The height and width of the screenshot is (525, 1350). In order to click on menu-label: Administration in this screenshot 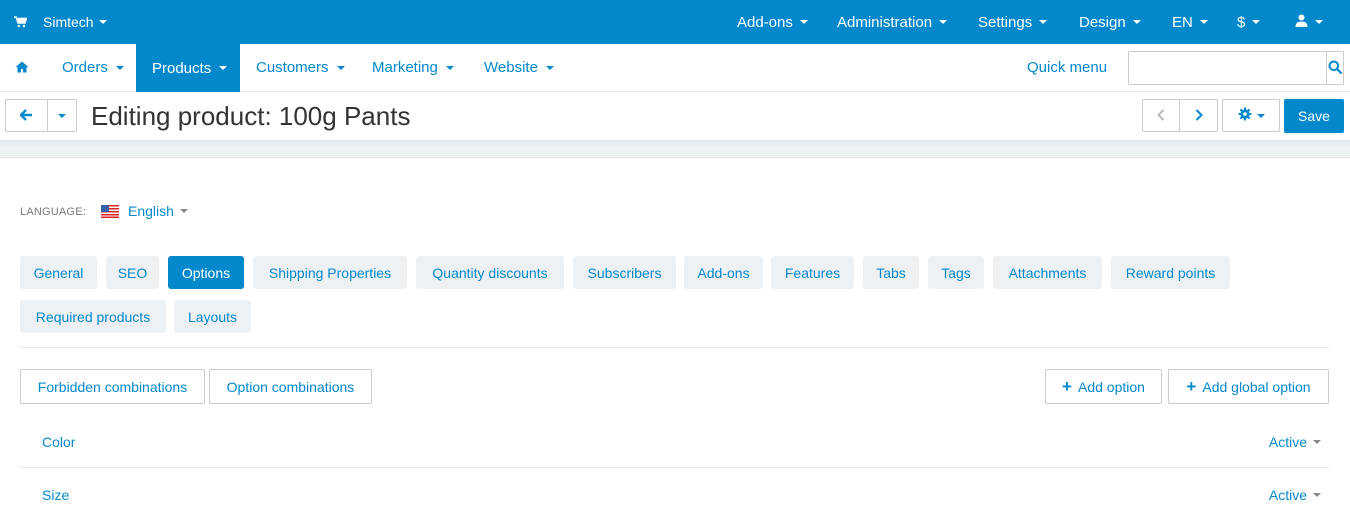, I will do `click(885, 22)`.